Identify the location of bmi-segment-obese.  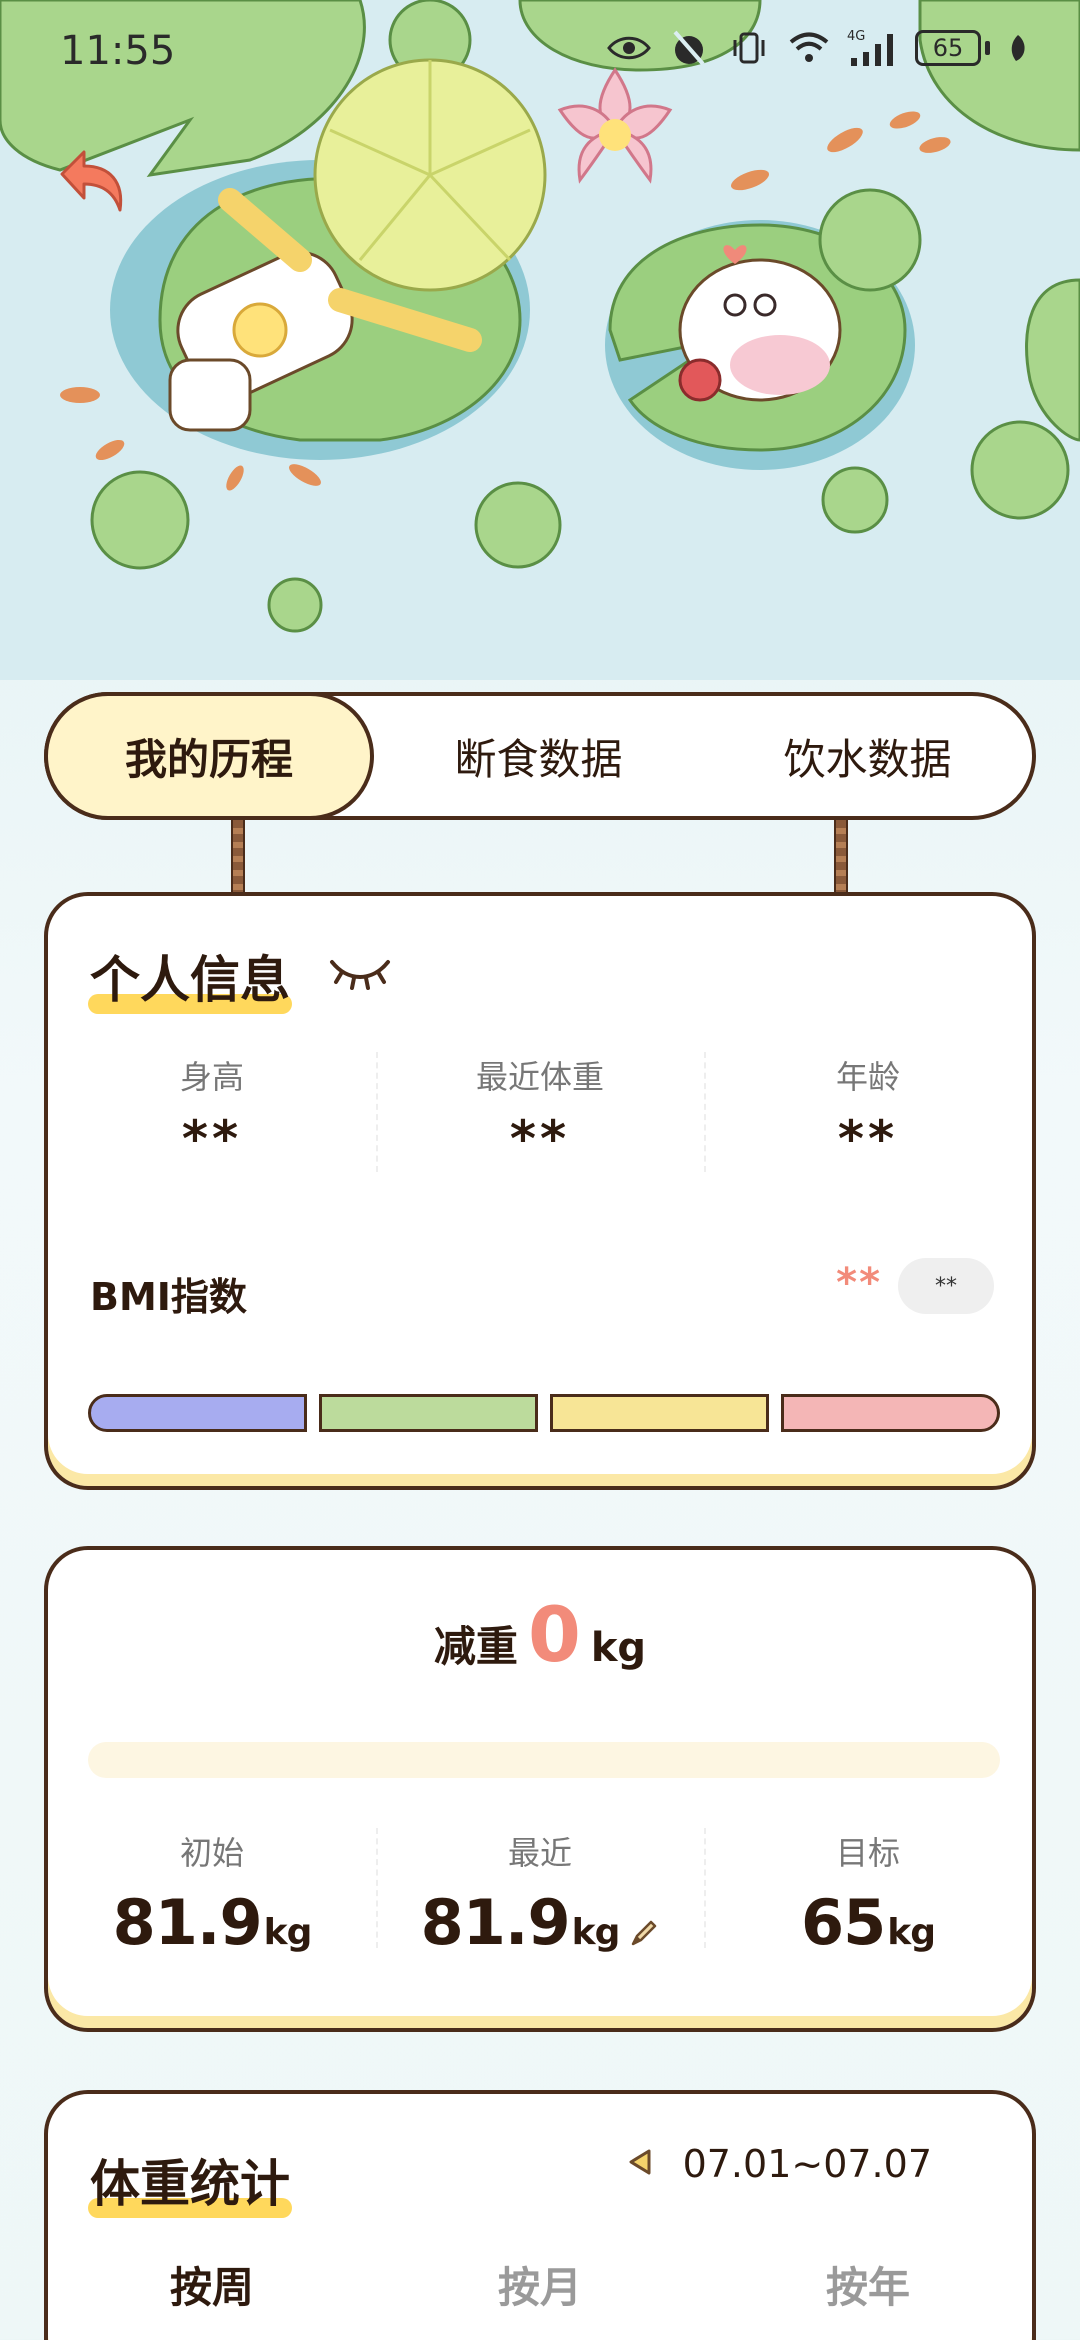
(890, 1413).